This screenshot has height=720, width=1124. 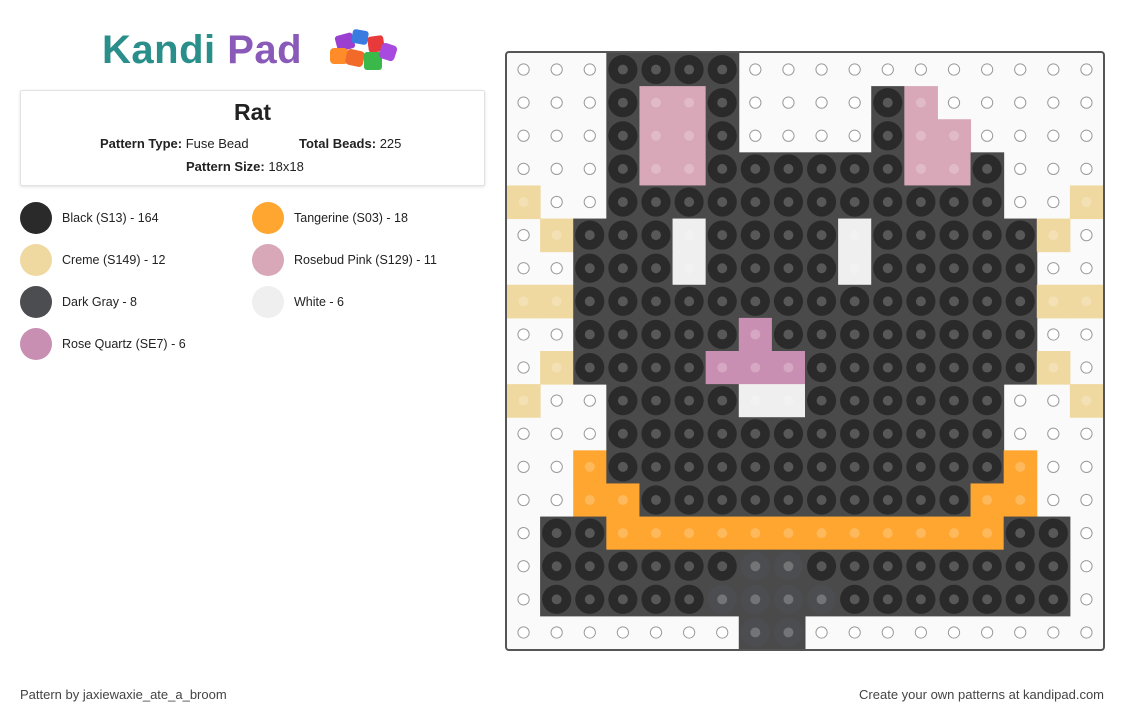 What do you see at coordinates (225, 166) in the screenshot?
I see `pattern-size-label: Pattern Size:` at bounding box center [225, 166].